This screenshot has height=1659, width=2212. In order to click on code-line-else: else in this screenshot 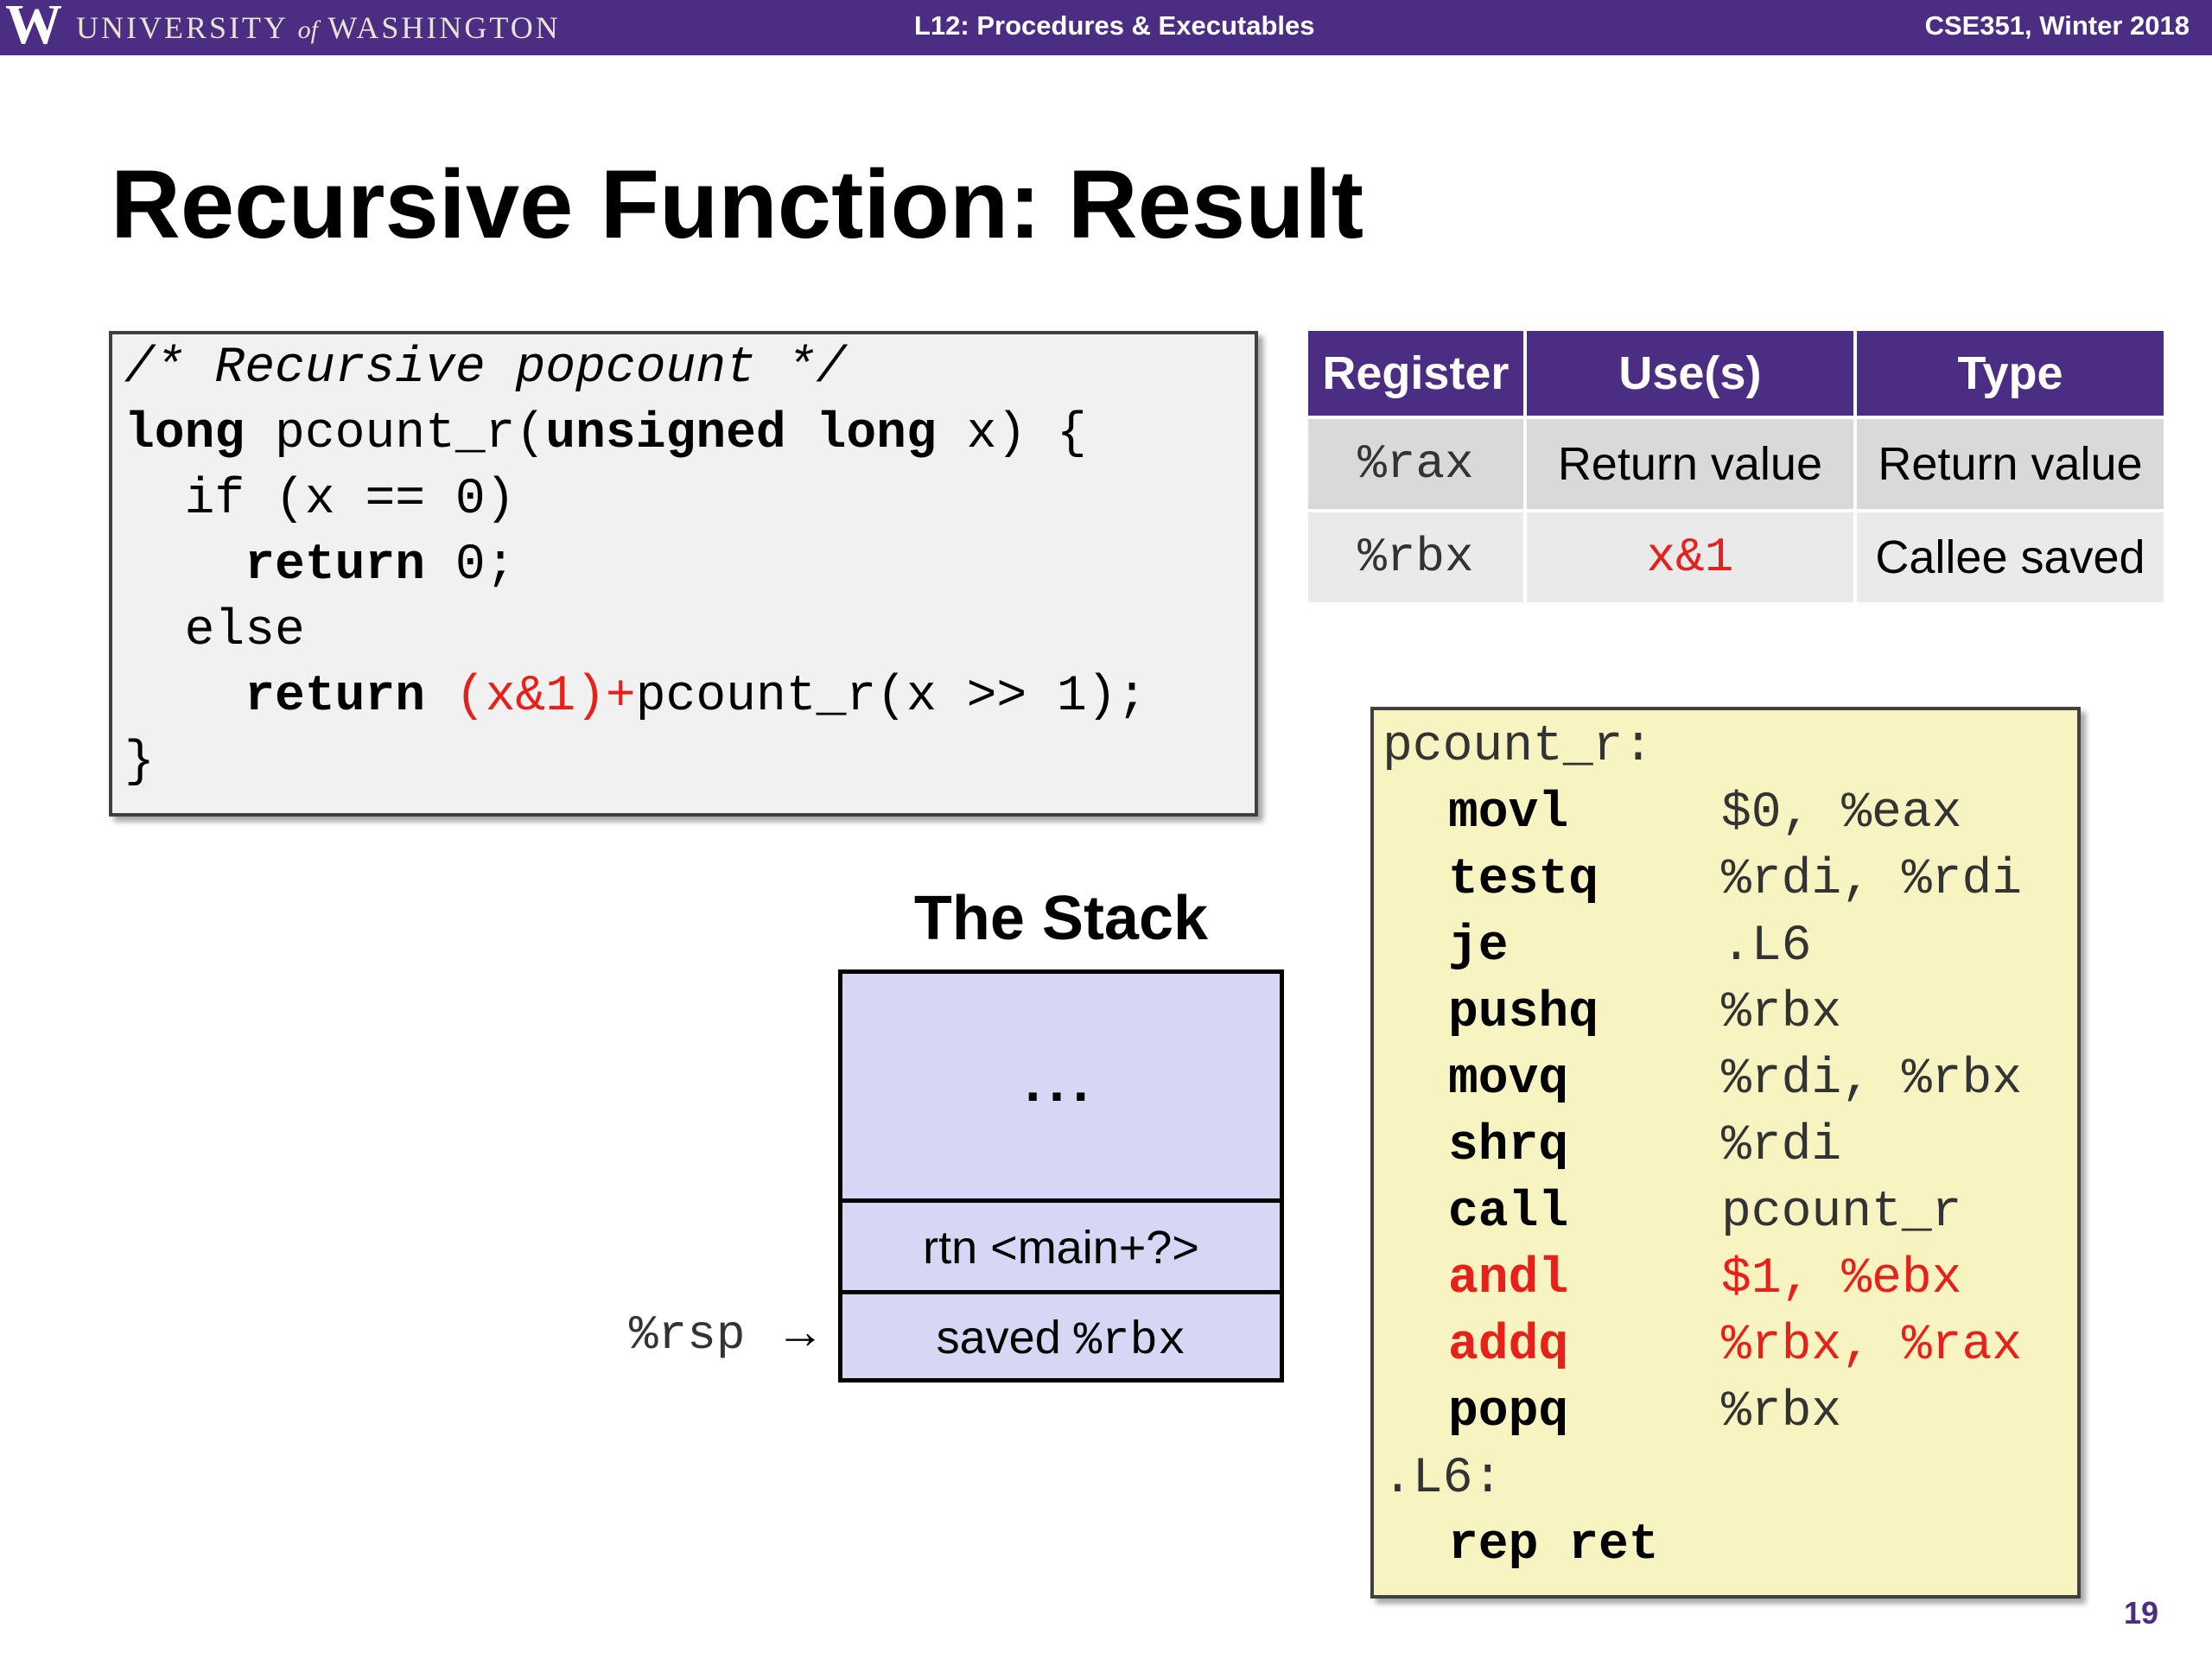, I will do `click(214, 631)`.